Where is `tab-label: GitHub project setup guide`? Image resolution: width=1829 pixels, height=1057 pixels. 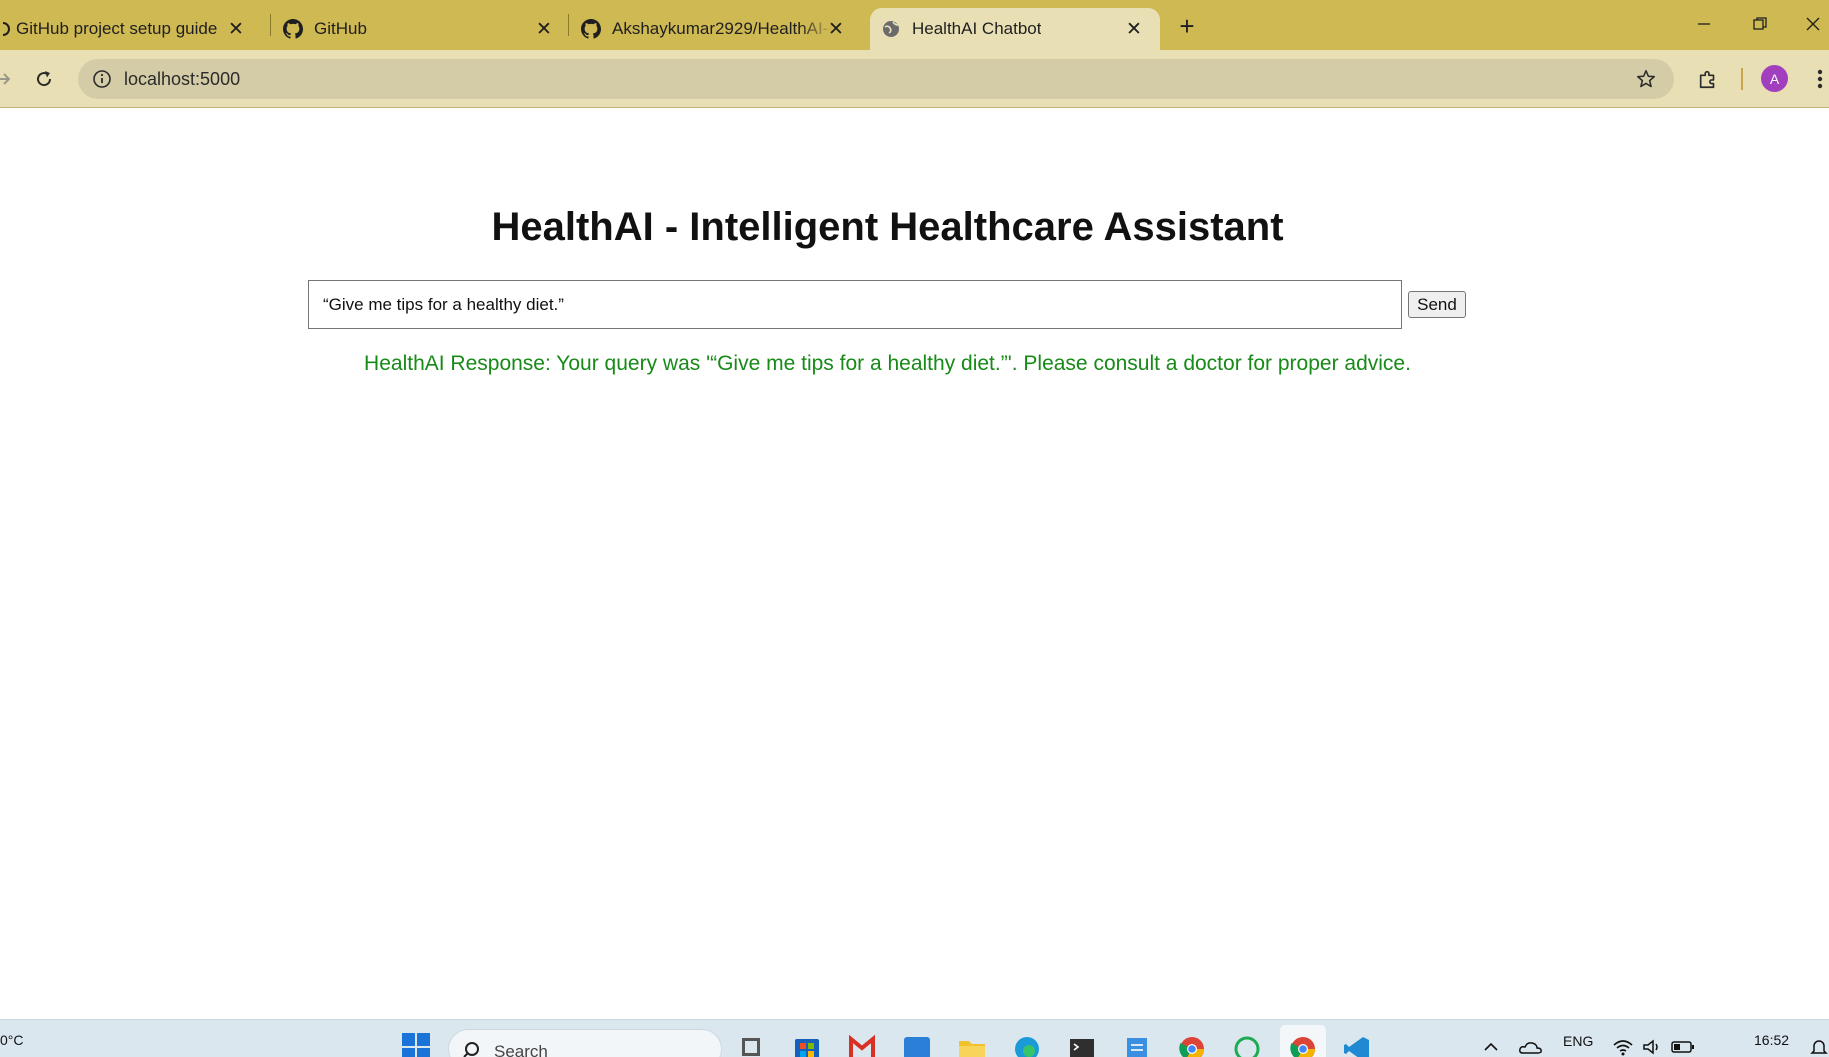
tab-label: GitHub project setup guide is located at coordinates (117, 28).